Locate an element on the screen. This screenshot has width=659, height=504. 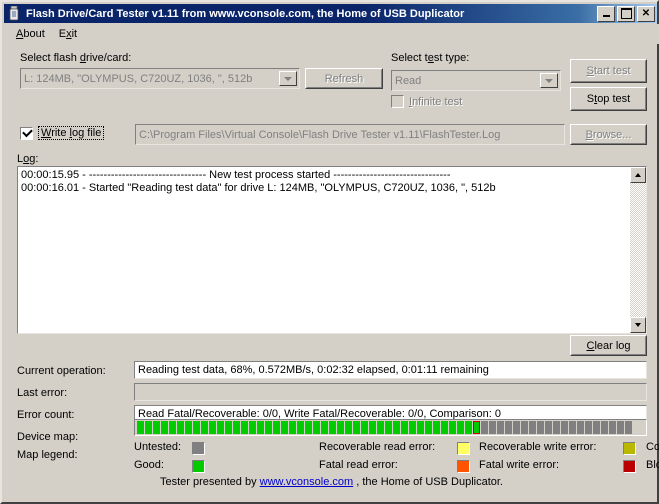
stop-test-label: Stop test is located at coordinates (608, 99).